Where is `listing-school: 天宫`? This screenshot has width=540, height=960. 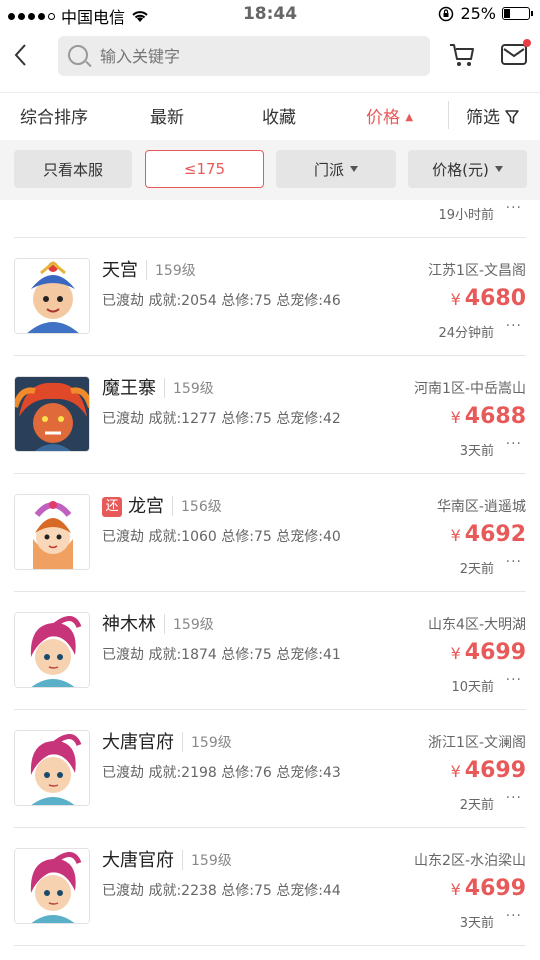
listing-school: 天宫 is located at coordinates (120, 270).